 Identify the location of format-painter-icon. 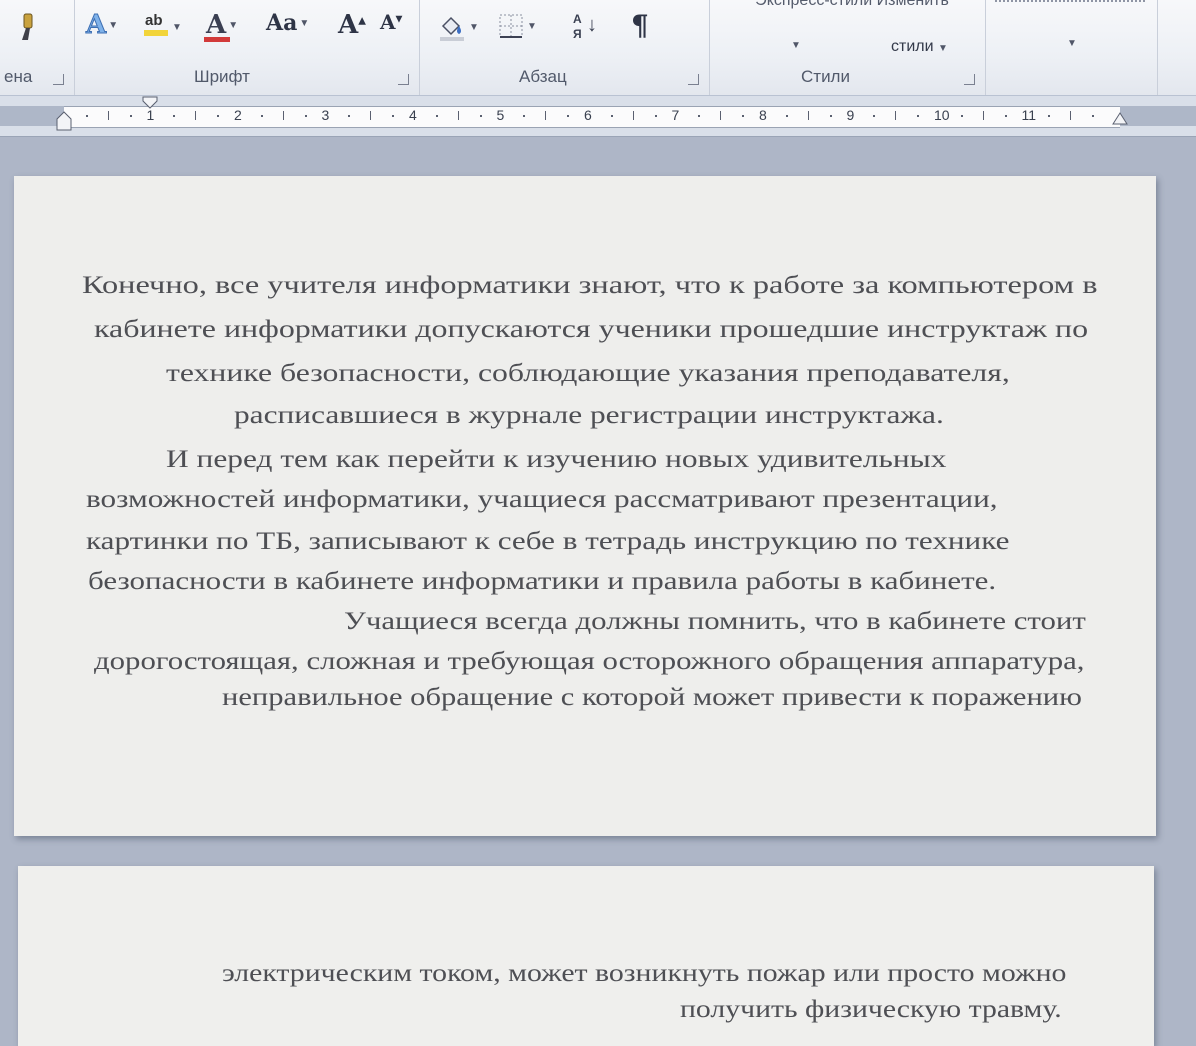
(27, 26).